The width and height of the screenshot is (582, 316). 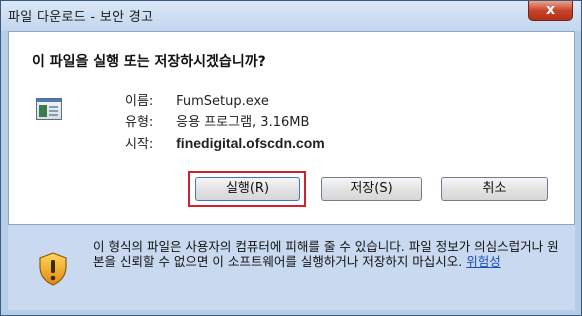 What do you see at coordinates (483, 261) in the screenshot?
I see `risk-link: 위험성` at bounding box center [483, 261].